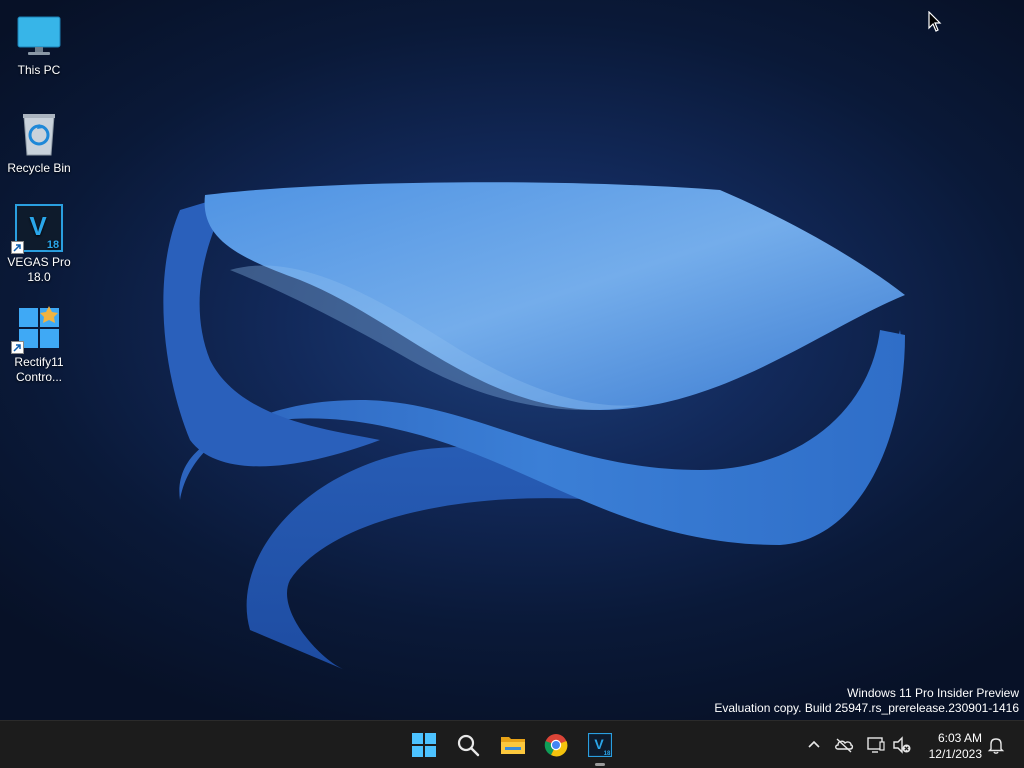 Image resolution: width=1024 pixels, height=768 pixels. I want to click on vegas-pro-taskbar-button: V 18, so click(600, 746).